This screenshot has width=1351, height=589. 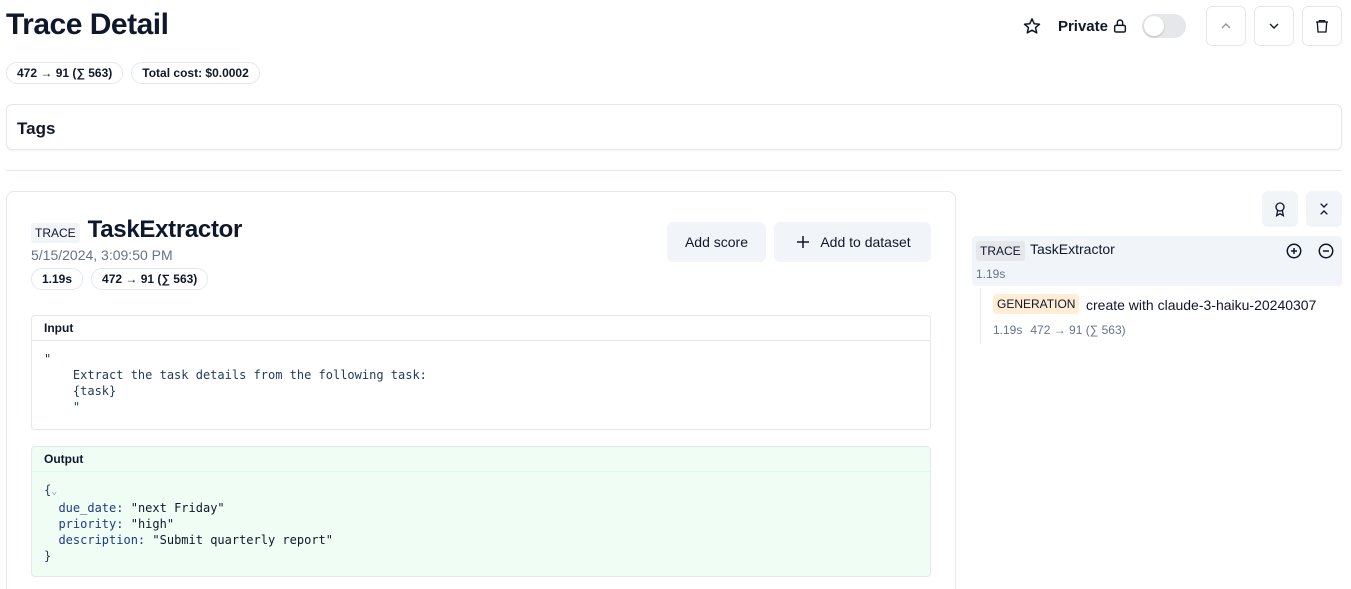 I want to click on expand-plus-icon, so click(x=1294, y=251).